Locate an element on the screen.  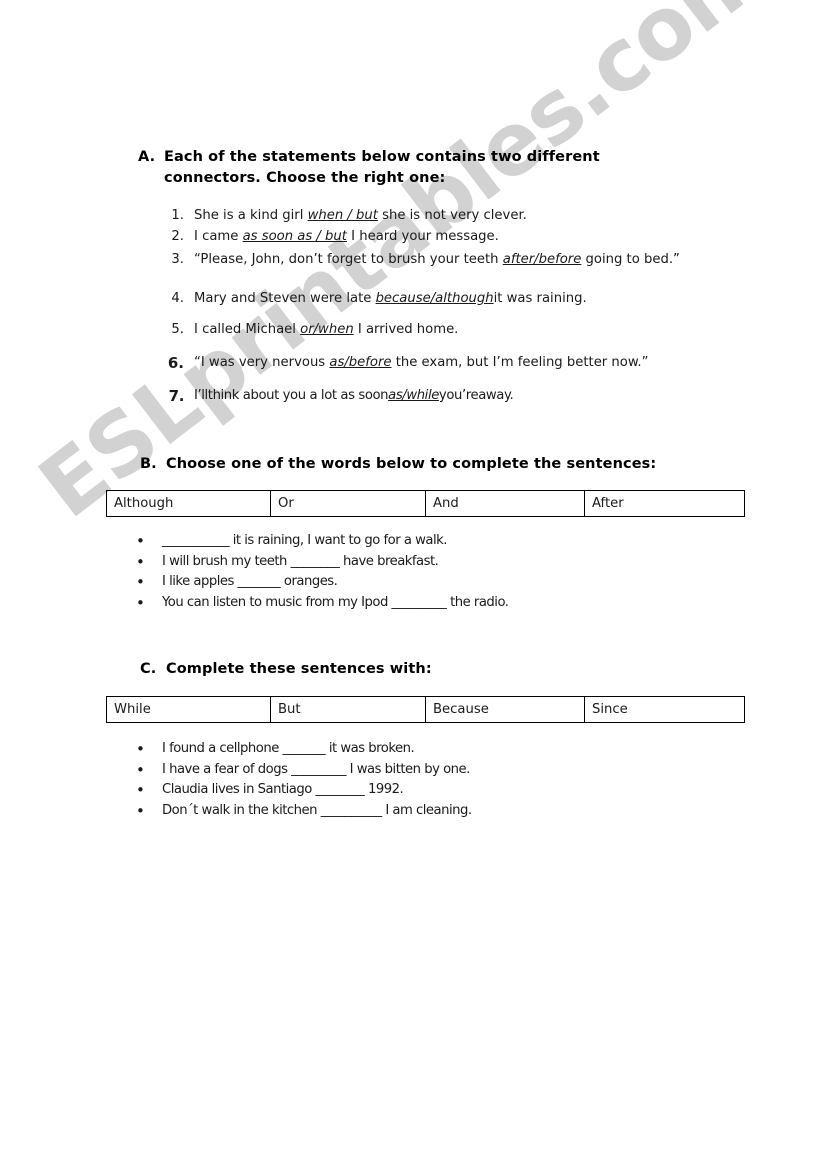
question-text-post: I heard your message. is located at coordinates (422, 236).